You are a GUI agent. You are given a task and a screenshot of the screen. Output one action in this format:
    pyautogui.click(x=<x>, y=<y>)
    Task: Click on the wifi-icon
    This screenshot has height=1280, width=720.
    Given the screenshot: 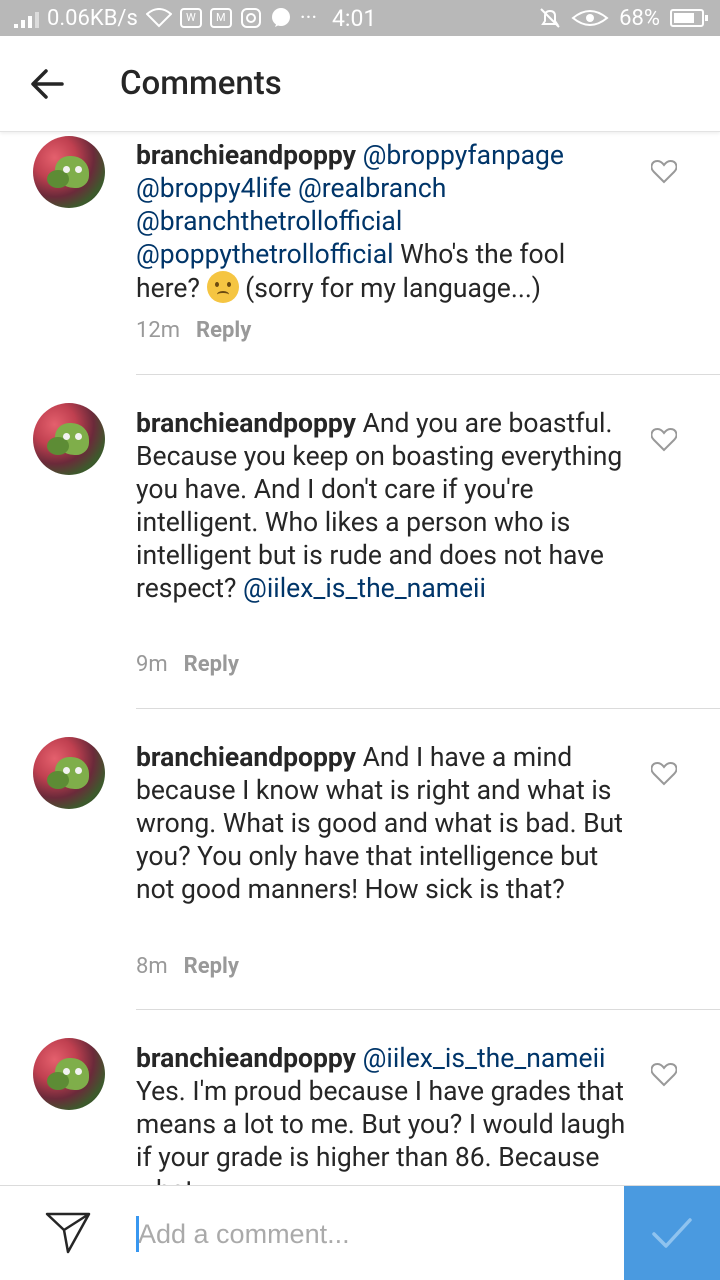 What is the action you would take?
    pyautogui.click(x=158, y=18)
    